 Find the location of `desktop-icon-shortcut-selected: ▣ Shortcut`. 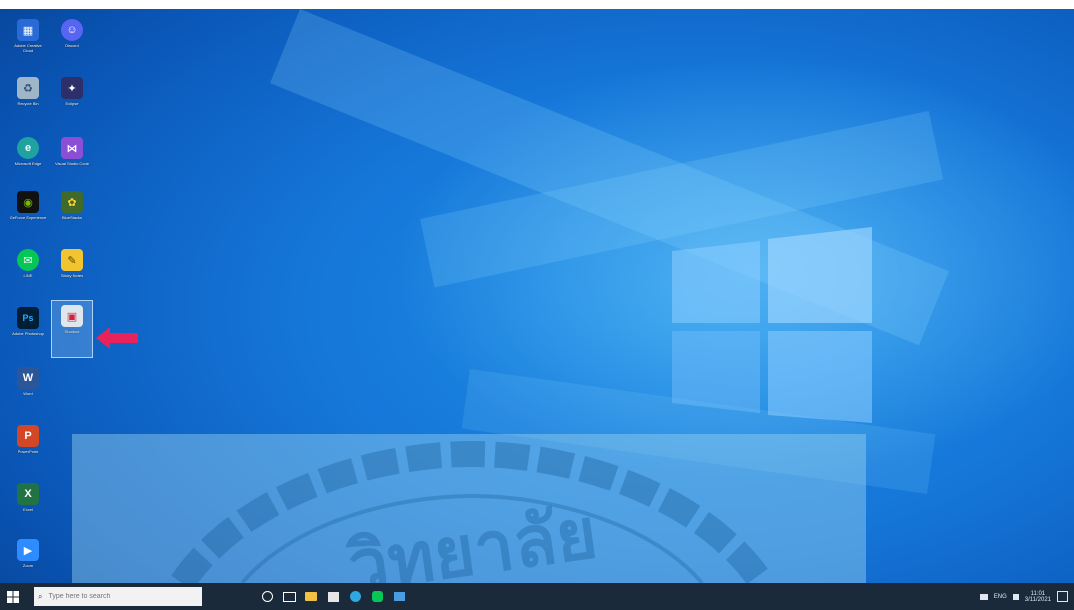

desktop-icon-shortcut-selected: ▣ Shortcut is located at coordinates (72, 329).